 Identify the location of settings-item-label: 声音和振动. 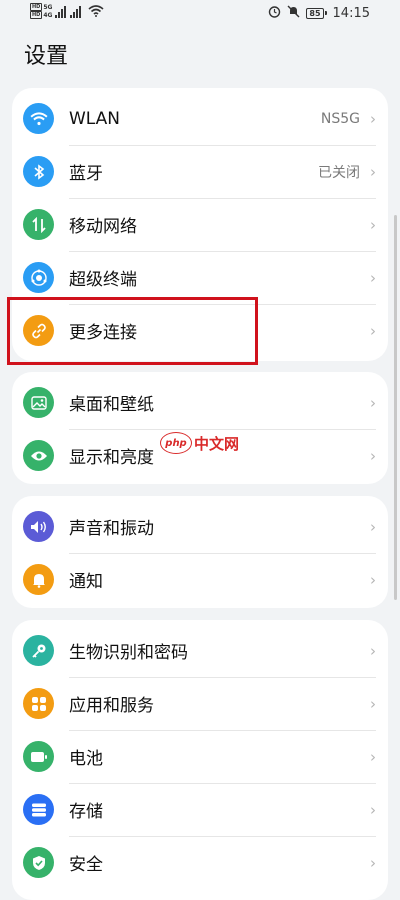
(111, 529).